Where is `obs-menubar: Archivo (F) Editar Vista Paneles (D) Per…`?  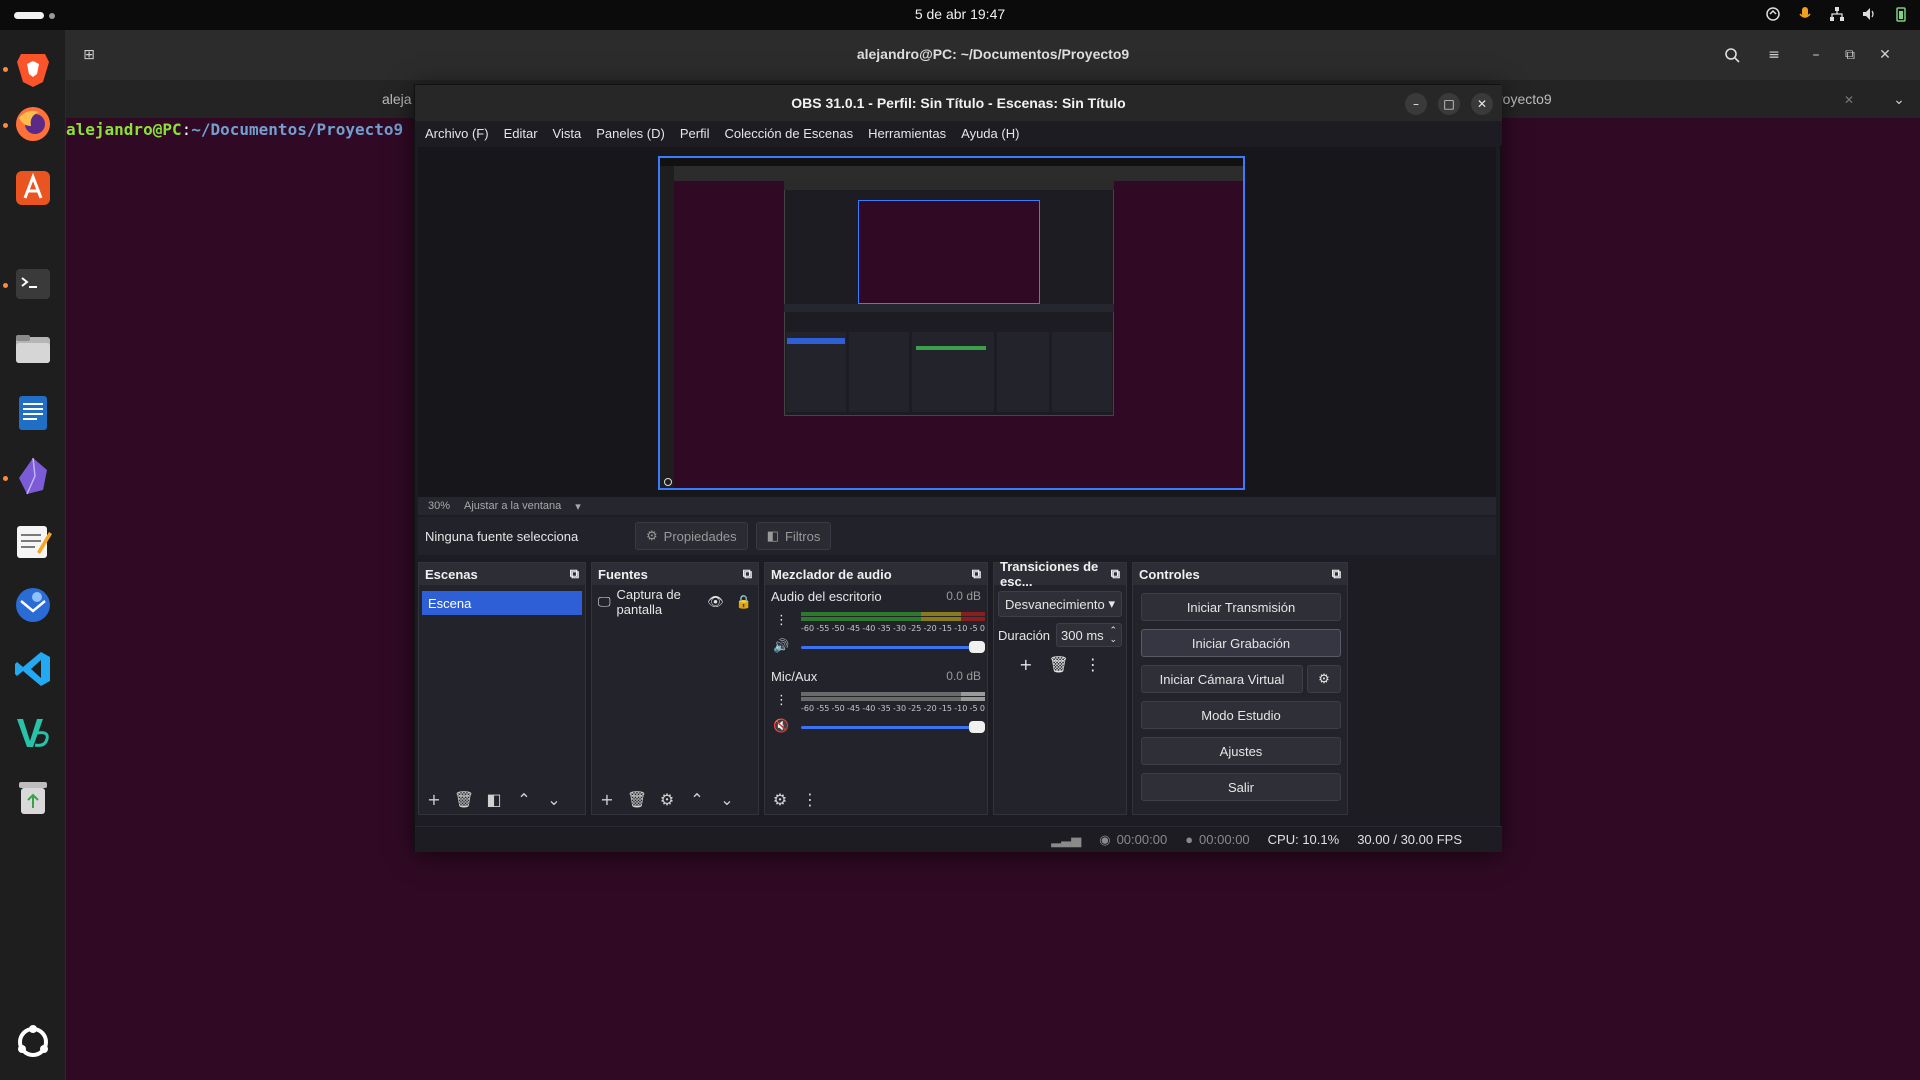 obs-menubar: Archivo (F) Editar Vista Paneles (D) Per… is located at coordinates (958, 133).